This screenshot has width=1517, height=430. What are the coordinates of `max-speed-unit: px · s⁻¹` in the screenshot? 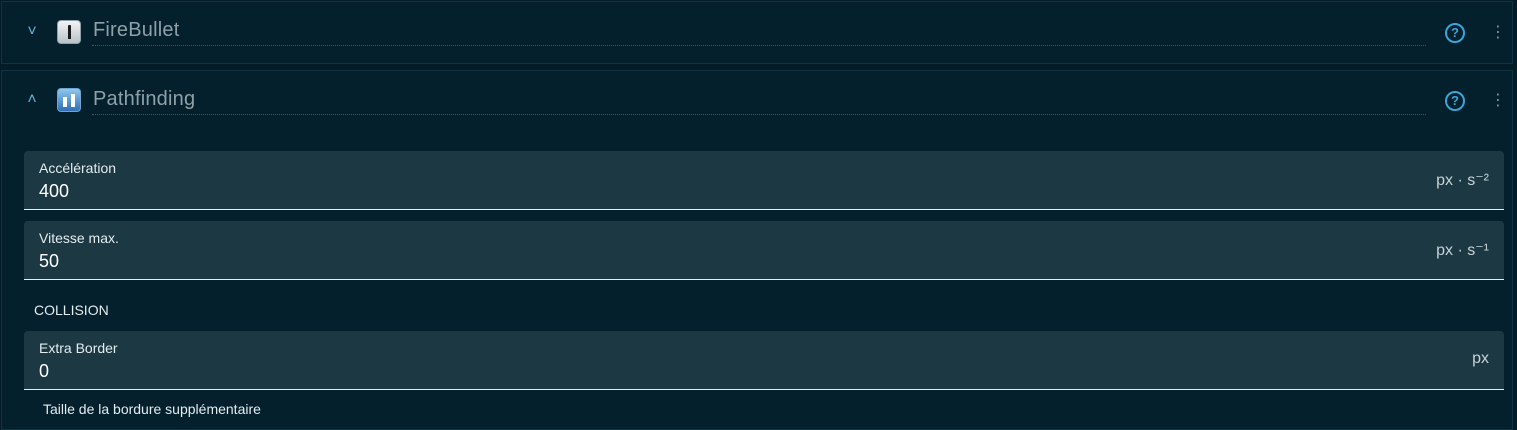 It's located at (1462, 250).